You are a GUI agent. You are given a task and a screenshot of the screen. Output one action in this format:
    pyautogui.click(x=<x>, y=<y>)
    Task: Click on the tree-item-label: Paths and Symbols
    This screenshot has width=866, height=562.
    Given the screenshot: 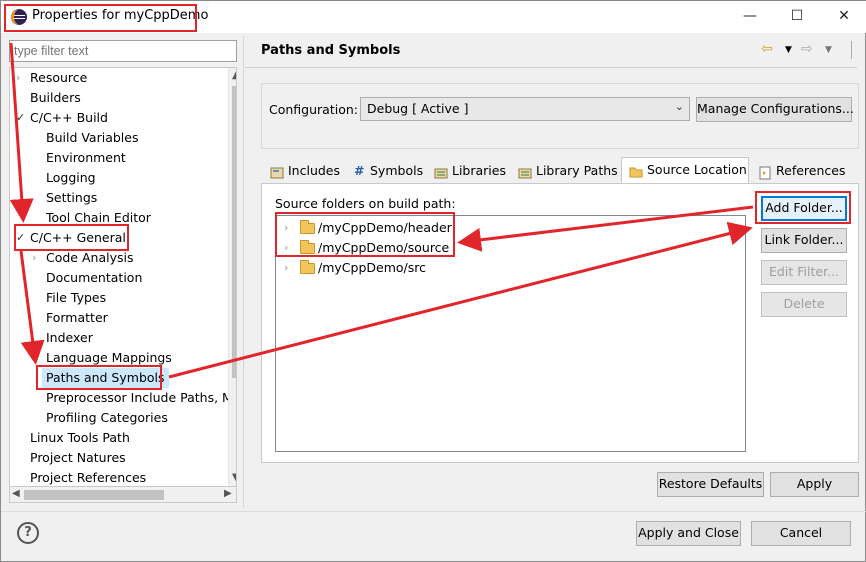 What is the action you would take?
    pyautogui.click(x=105, y=377)
    